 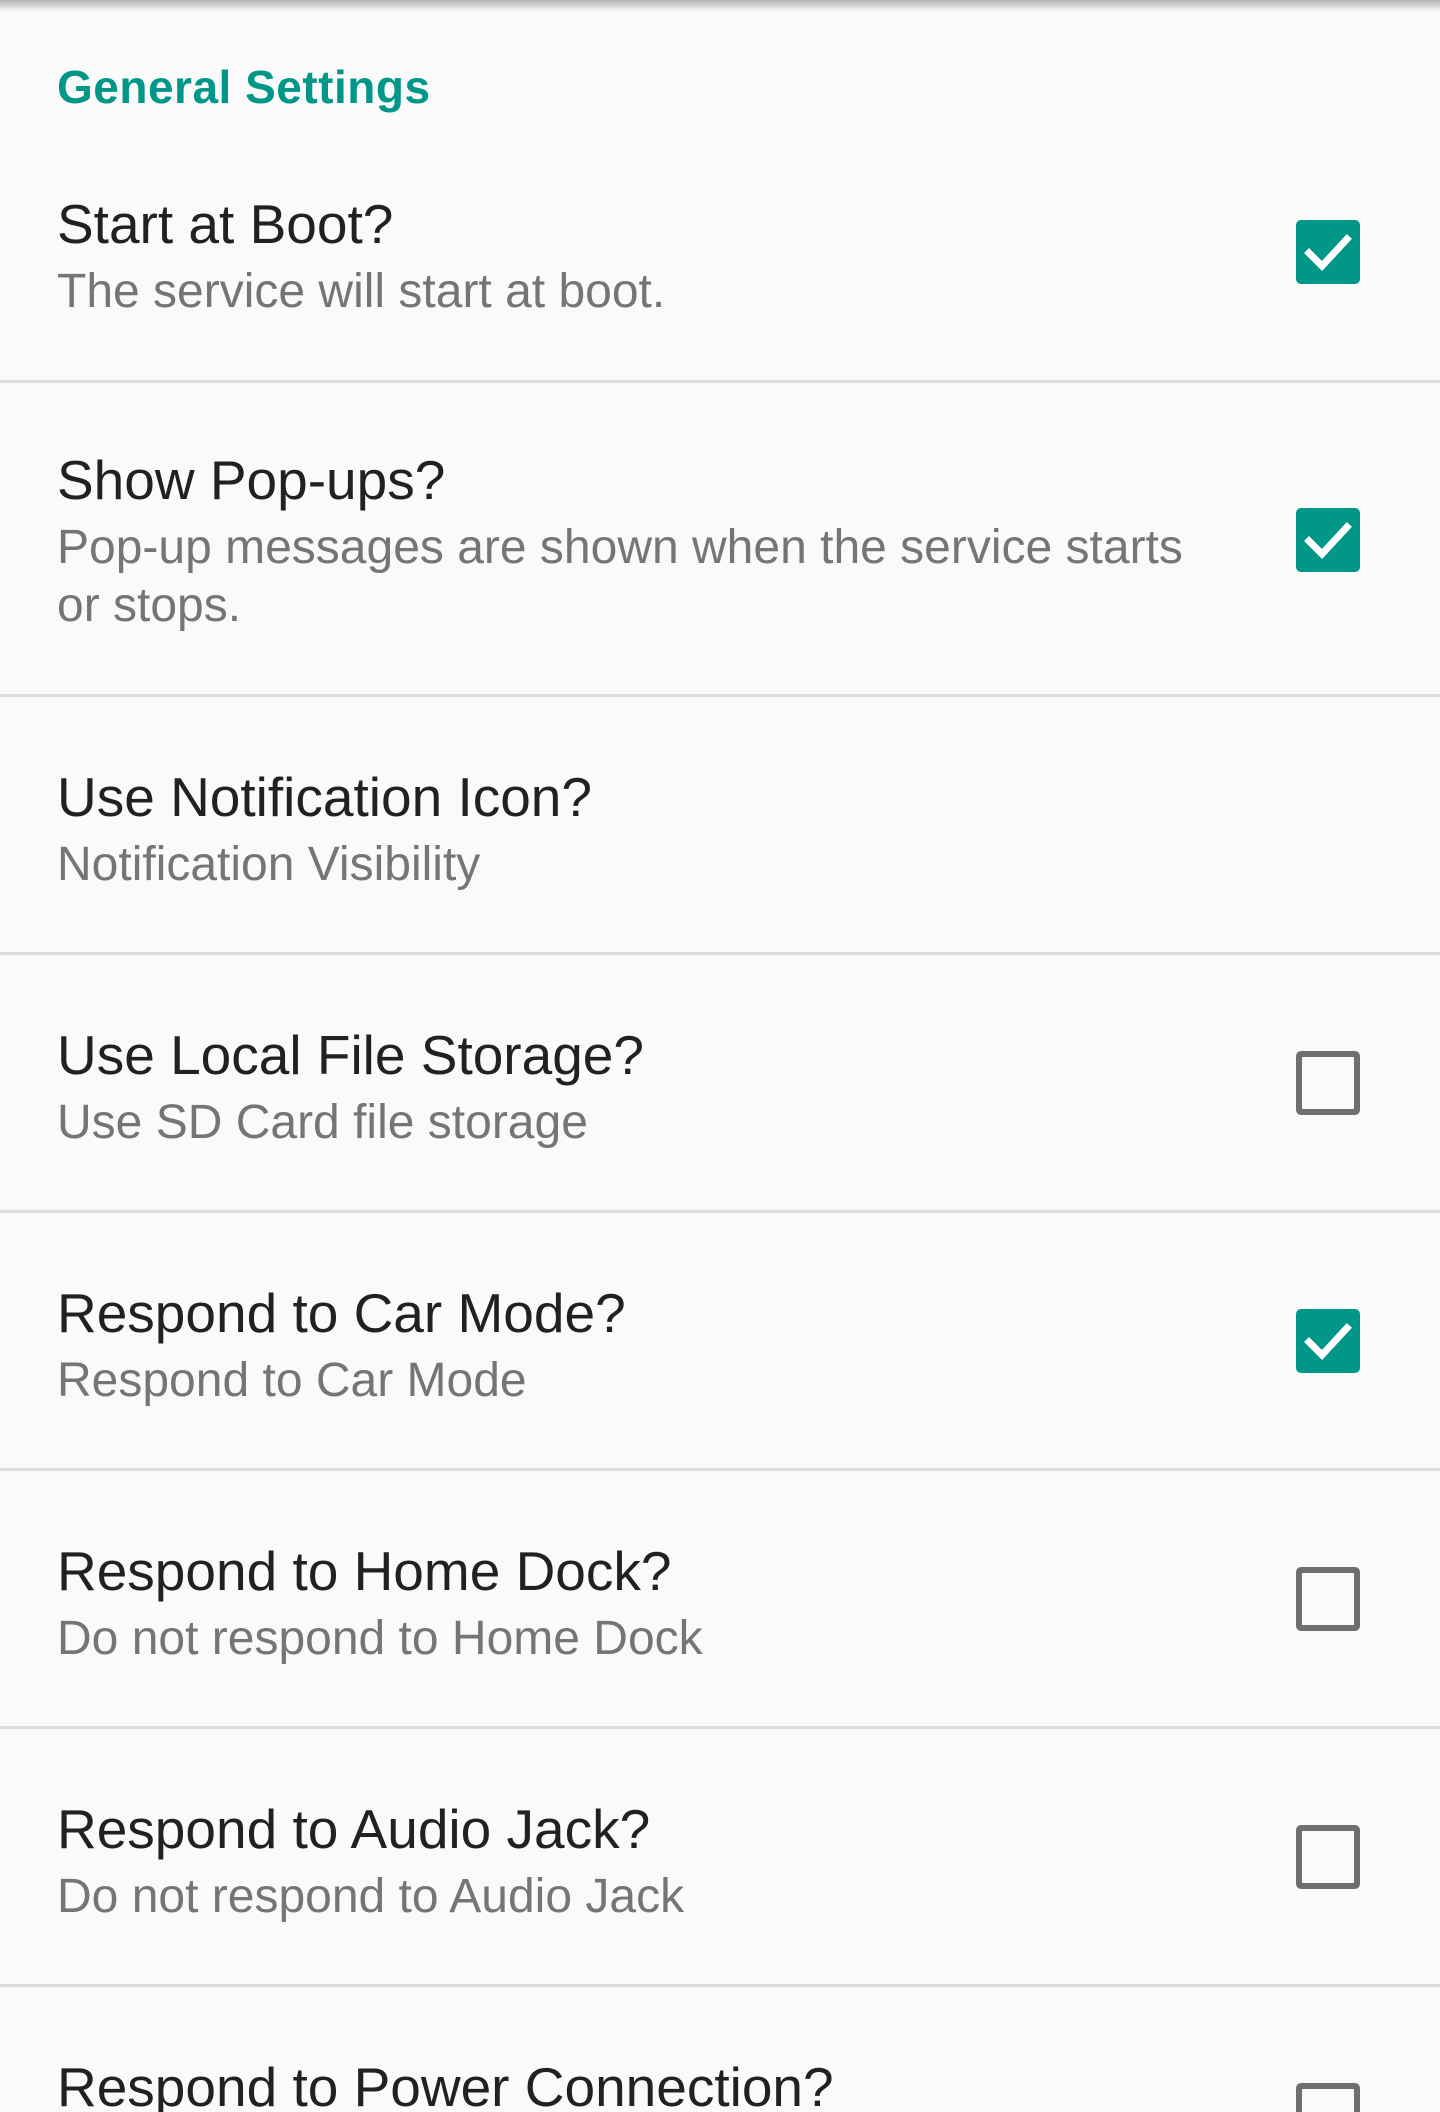 I want to click on toolbar-shadow, so click(x=720, y=6).